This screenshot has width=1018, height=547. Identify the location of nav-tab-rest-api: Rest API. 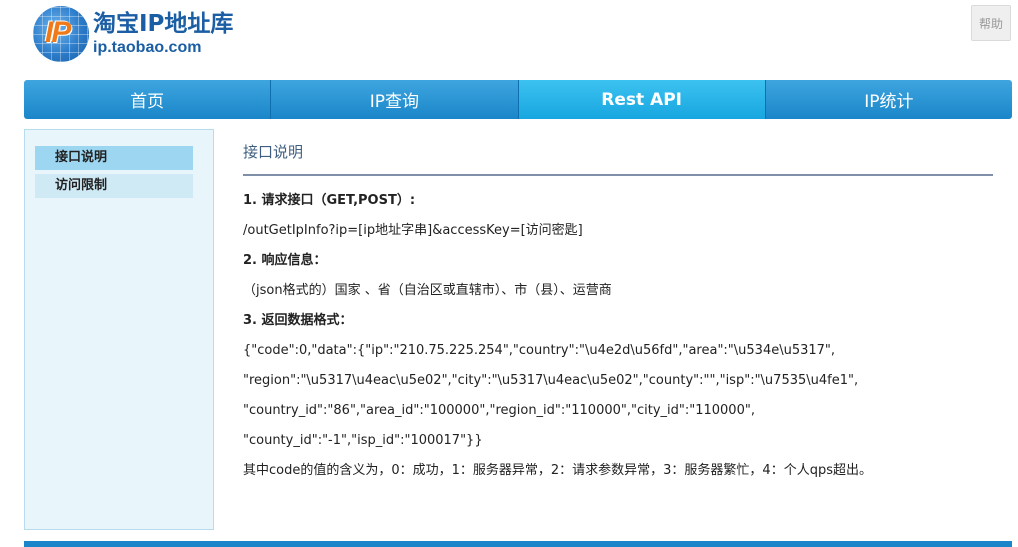
(642, 99).